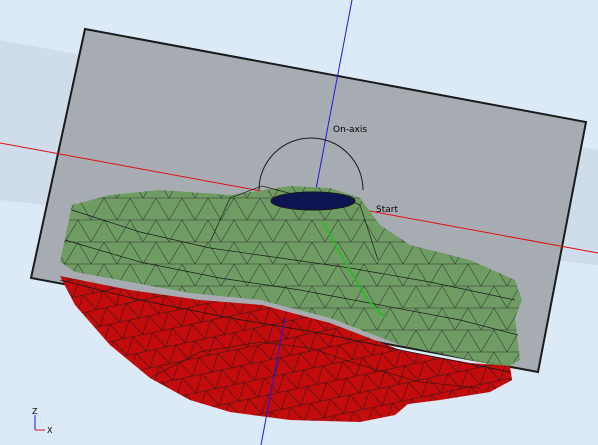 The image size is (598, 445). What do you see at coordinates (313, 201) in the screenshot?
I see `dome-top-cap` at bounding box center [313, 201].